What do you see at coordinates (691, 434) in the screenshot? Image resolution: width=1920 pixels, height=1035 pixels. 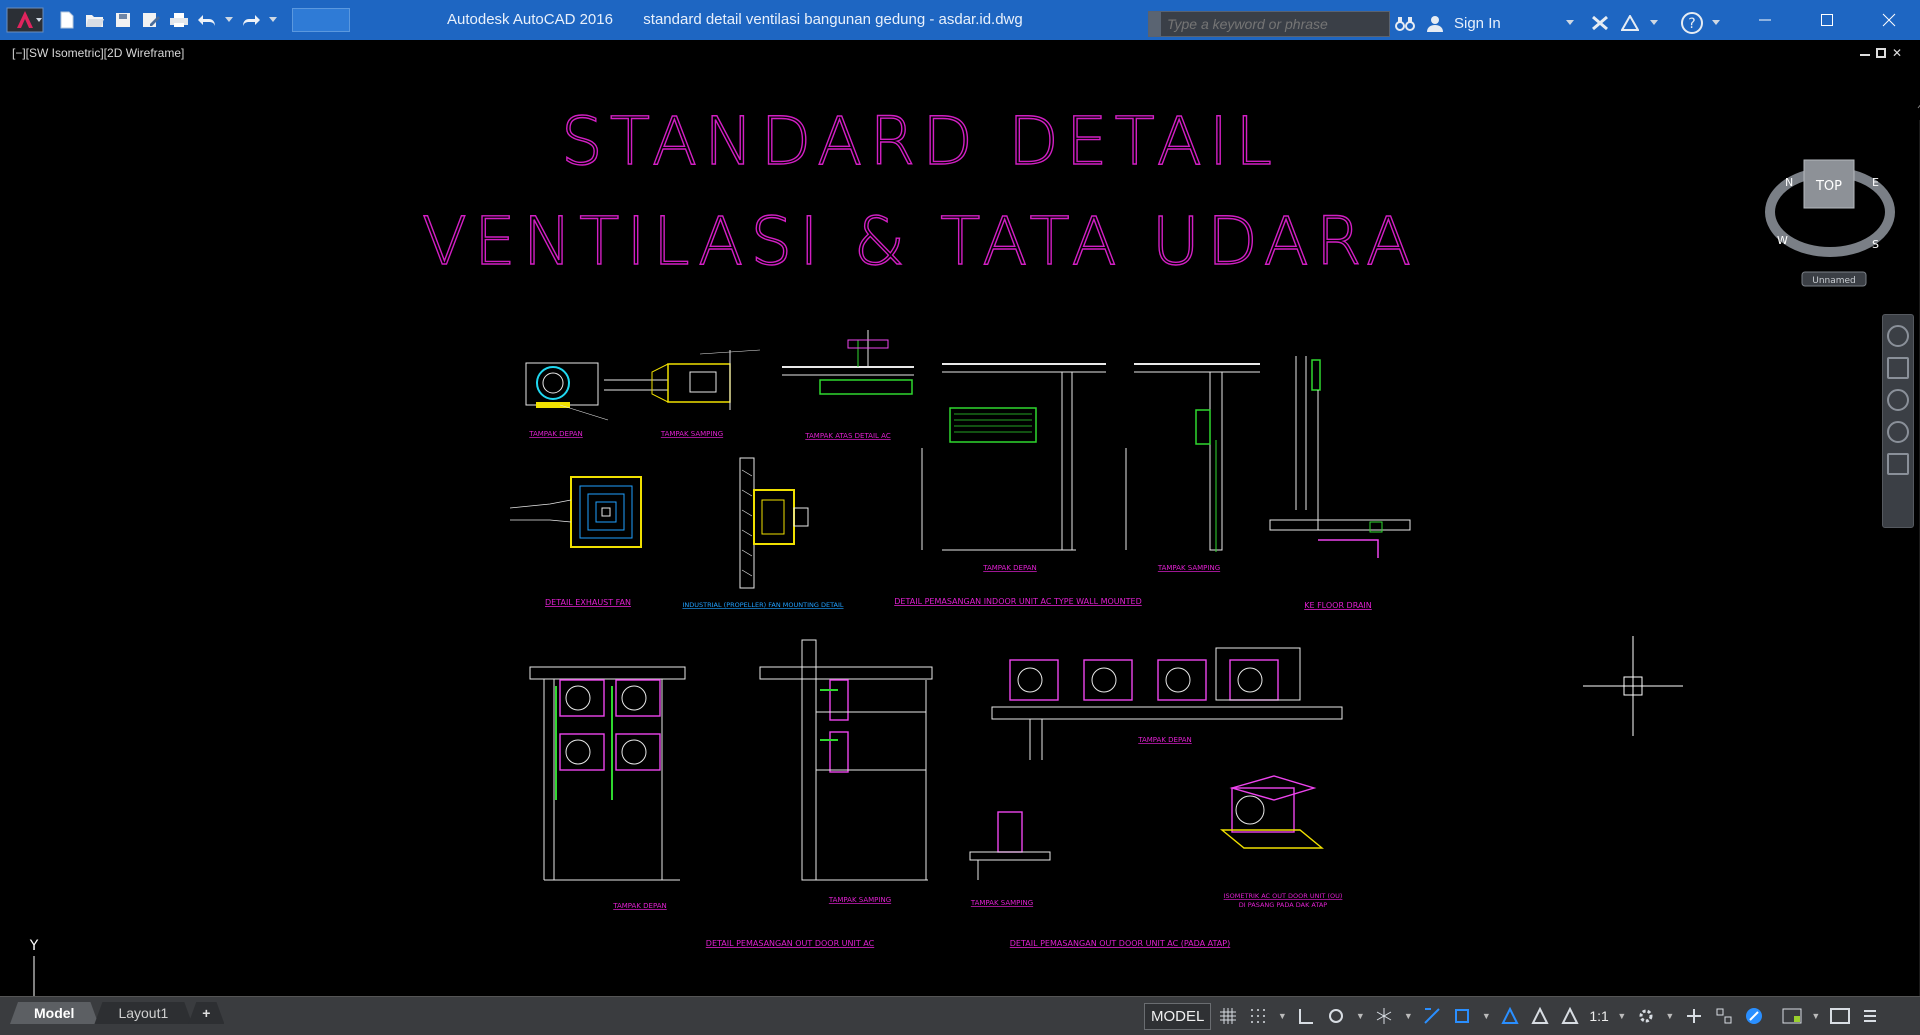 I see `caption-tampak-samping-1: TAMPAK SAMPING` at bounding box center [691, 434].